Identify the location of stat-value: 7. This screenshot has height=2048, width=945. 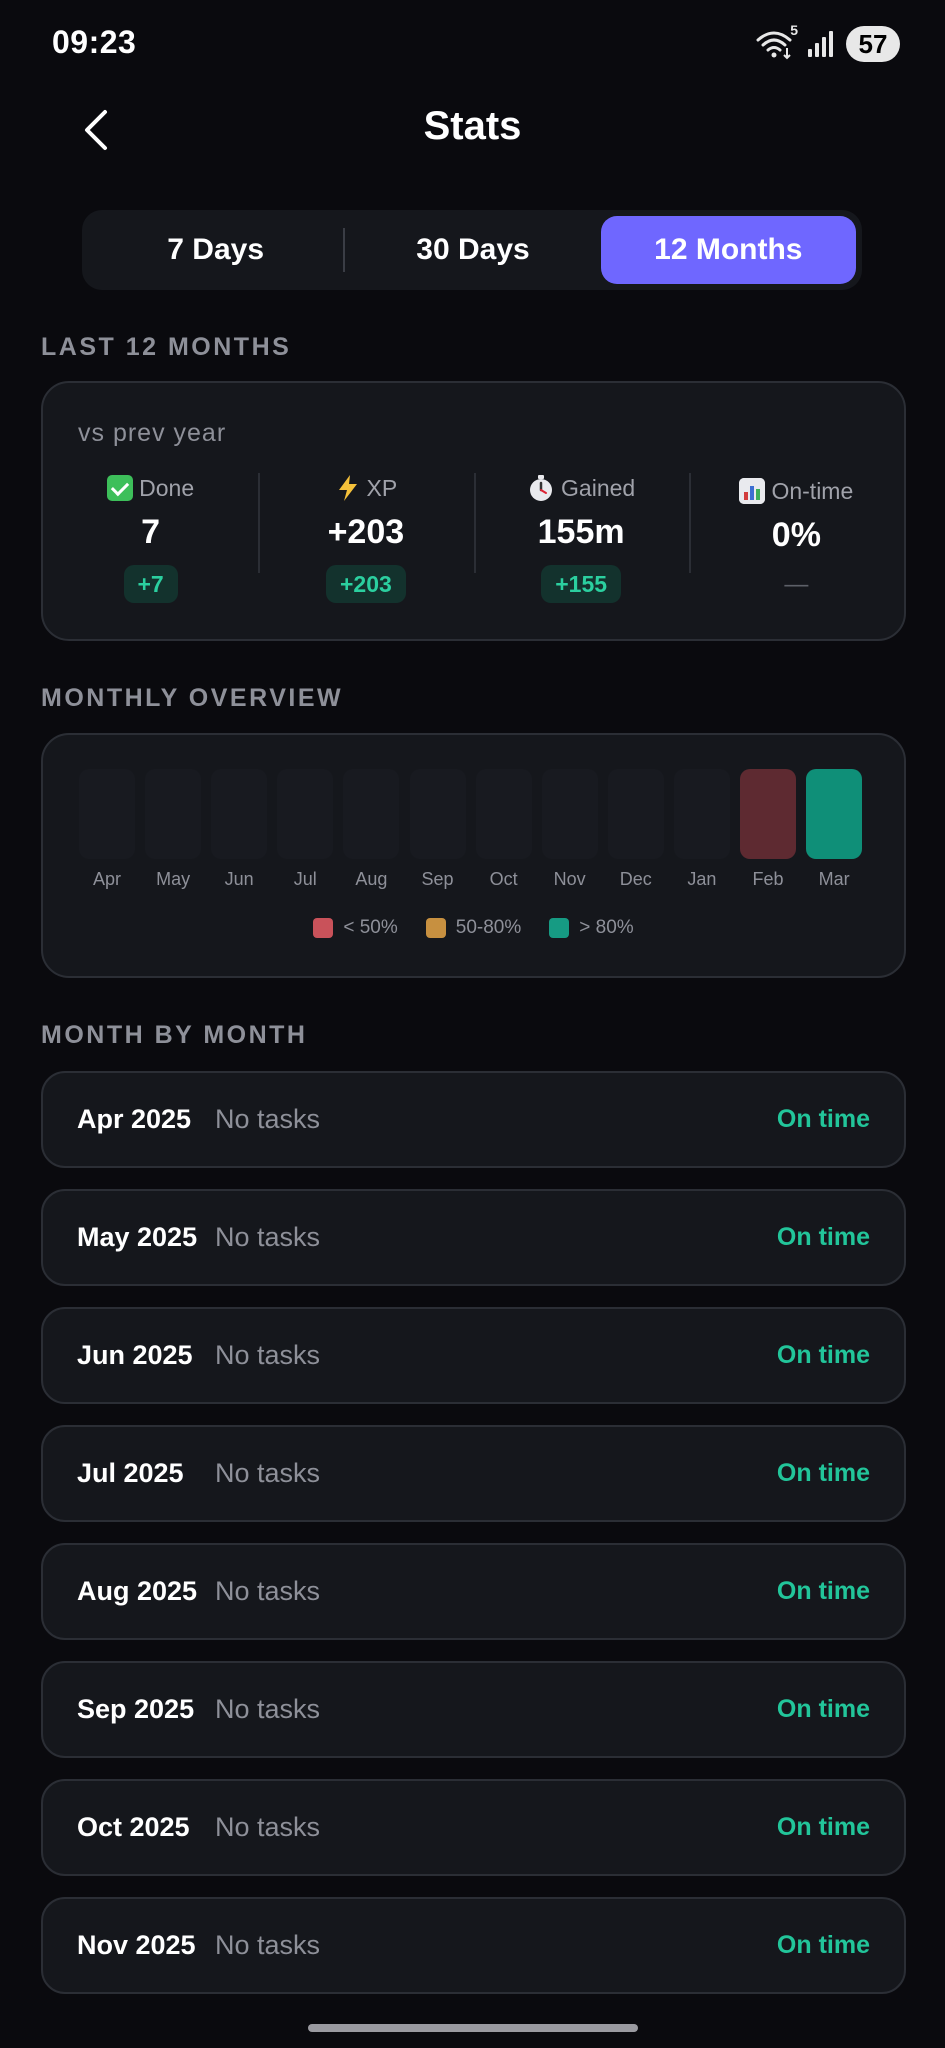
(151, 532).